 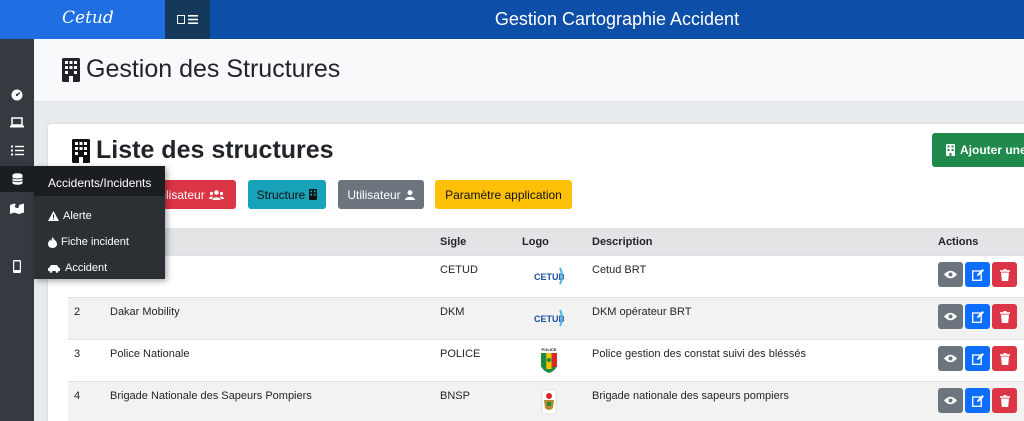 I want to click on structure-logo: POLICE, so click(x=549, y=360).